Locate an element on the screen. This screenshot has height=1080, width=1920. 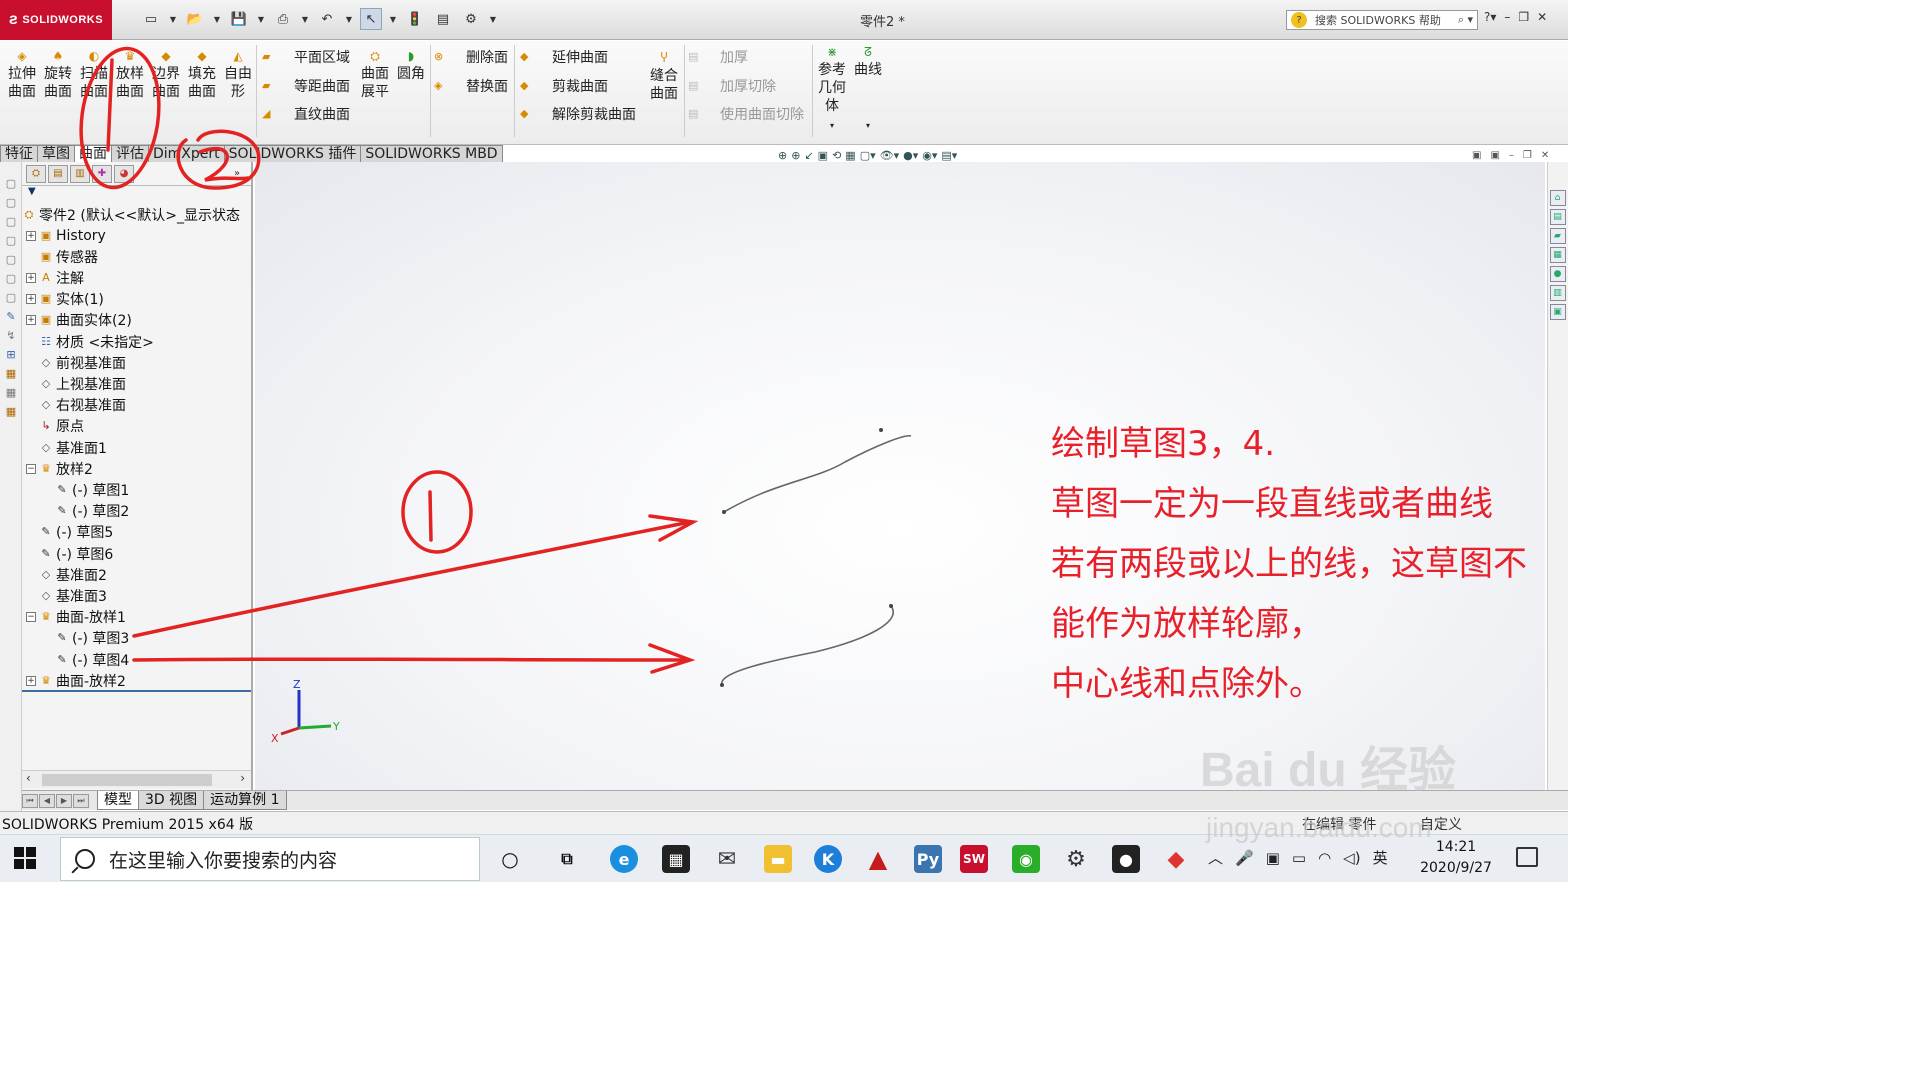
thicken-button: ▤ 加厚 is located at coordinates (718, 57).